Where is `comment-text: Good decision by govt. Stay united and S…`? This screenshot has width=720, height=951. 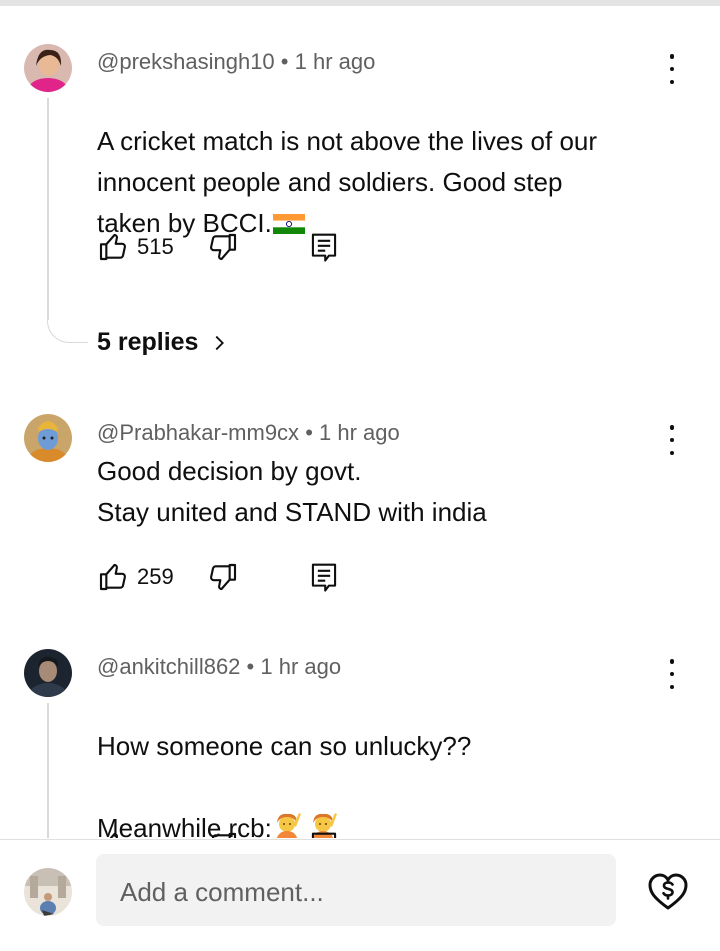
comment-text: Good decision by govt. Stay united and S… is located at coordinates (292, 491).